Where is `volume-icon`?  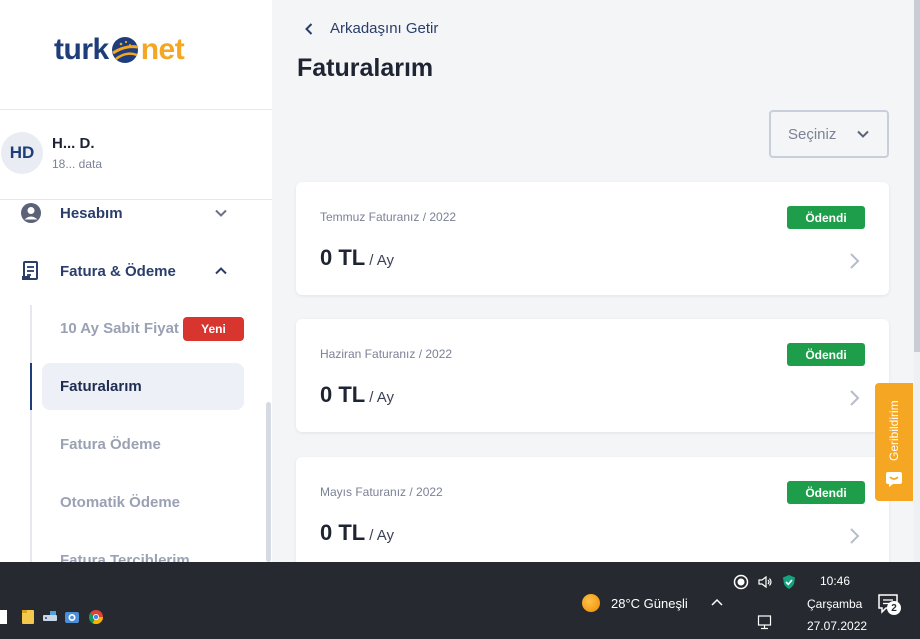 volume-icon is located at coordinates (765, 582).